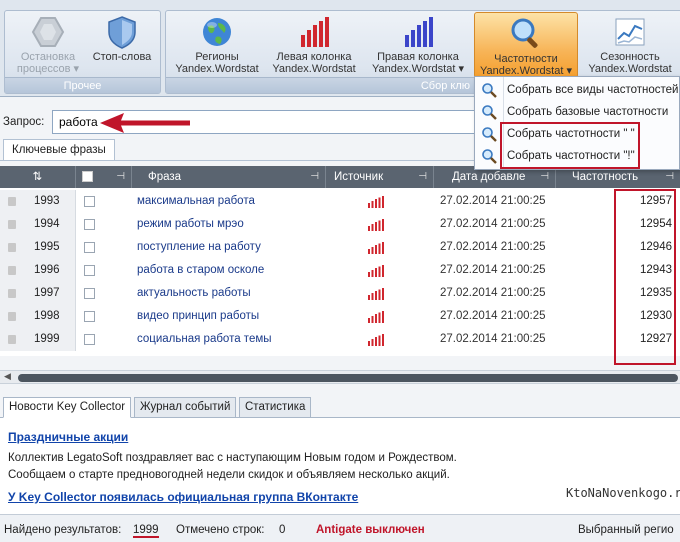 The height and width of the screenshot is (542, 680). I want to click on row-number-cell: 1995, so click(38, 247).